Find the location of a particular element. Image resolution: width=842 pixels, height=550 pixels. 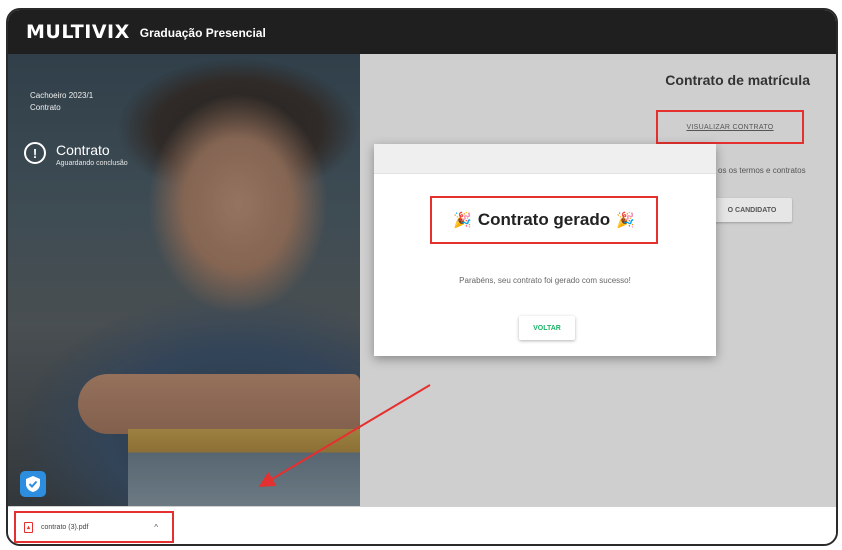

download-filename: contrato (3).pdf is located at coordinates (64, 527).